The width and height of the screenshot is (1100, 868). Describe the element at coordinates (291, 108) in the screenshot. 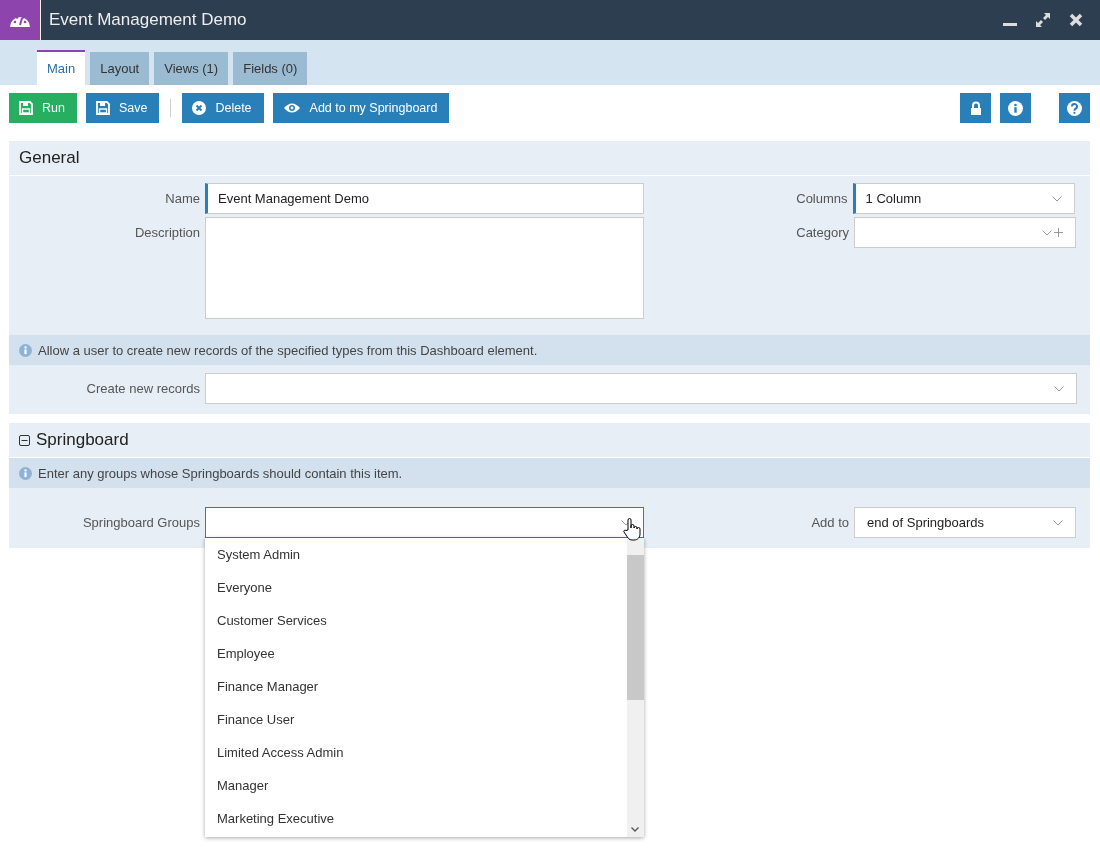

I see `eye-icon` at that location.